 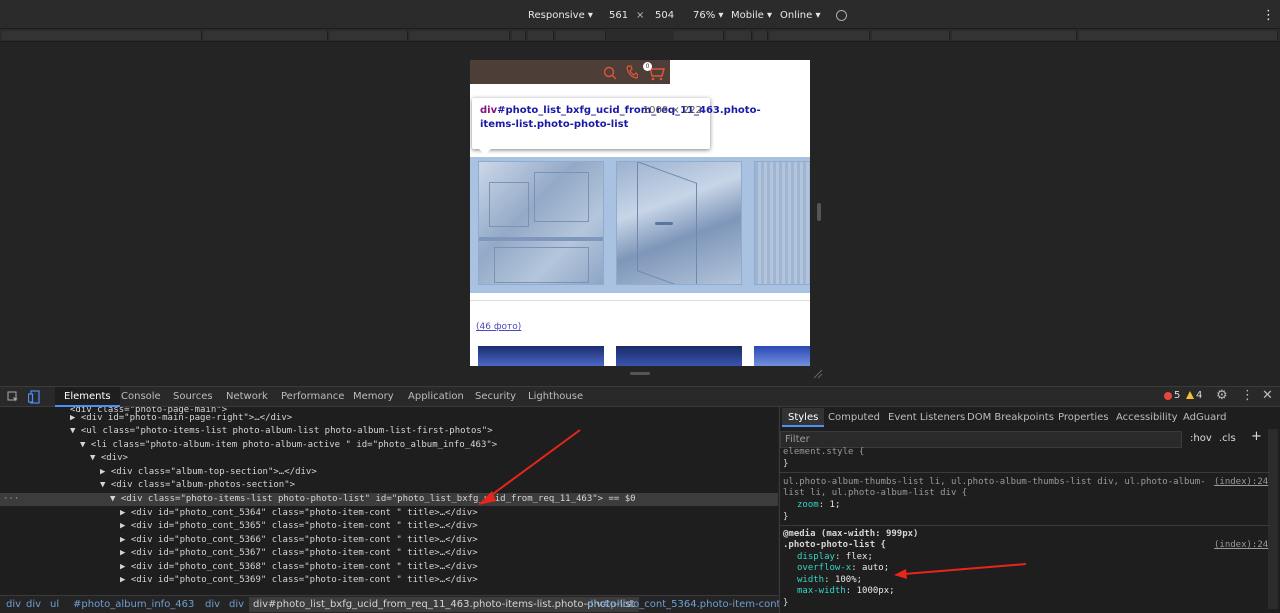 I want to click on photo-count-link: (46 фото), so click(x=498, y=327).